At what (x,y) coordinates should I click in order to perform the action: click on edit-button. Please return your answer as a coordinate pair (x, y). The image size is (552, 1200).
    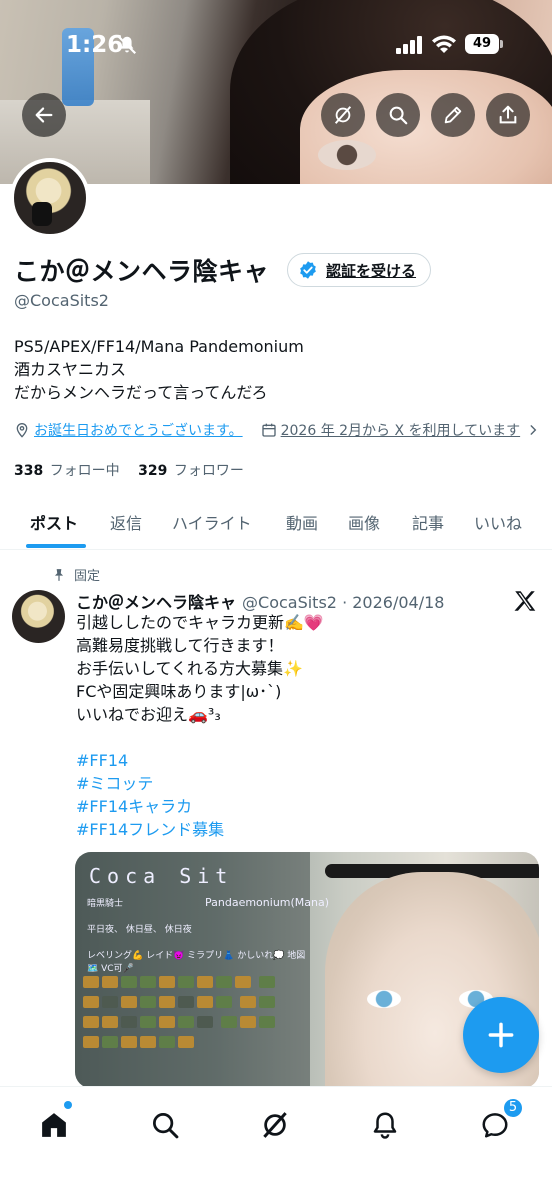
    Looking at the image, I should click on (453, 115).